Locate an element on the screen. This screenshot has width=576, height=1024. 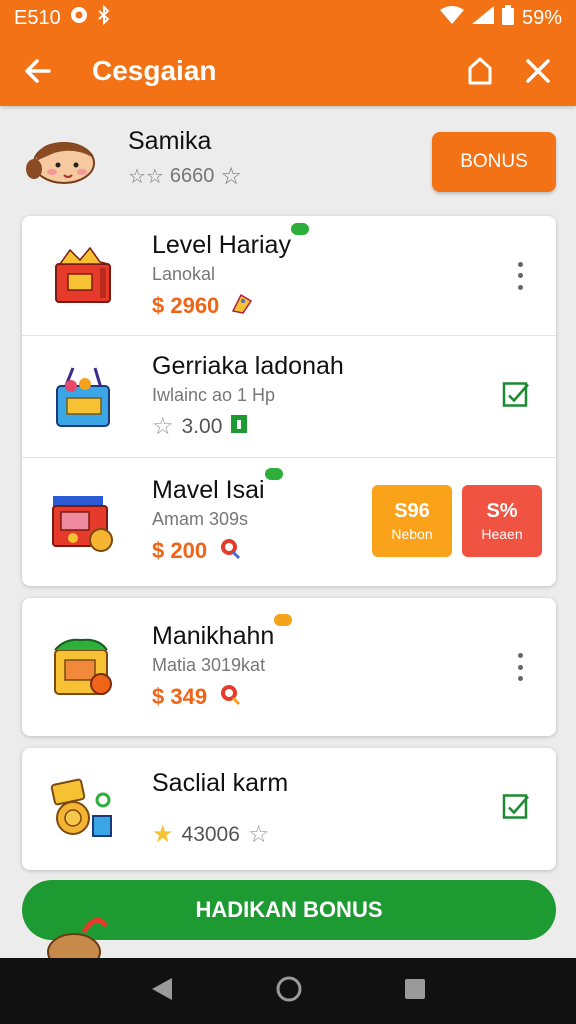
shop-stall-icon is located at coordinates (83, 667).